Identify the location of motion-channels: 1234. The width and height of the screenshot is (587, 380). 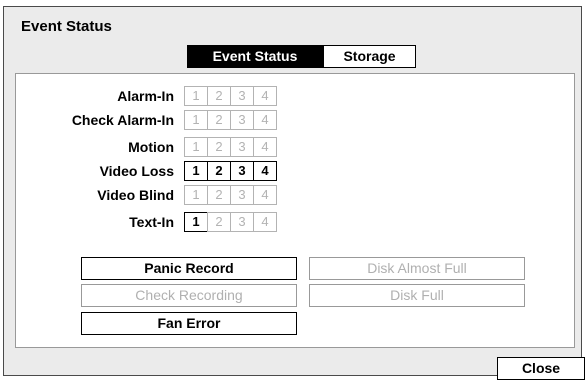
(230, 147).